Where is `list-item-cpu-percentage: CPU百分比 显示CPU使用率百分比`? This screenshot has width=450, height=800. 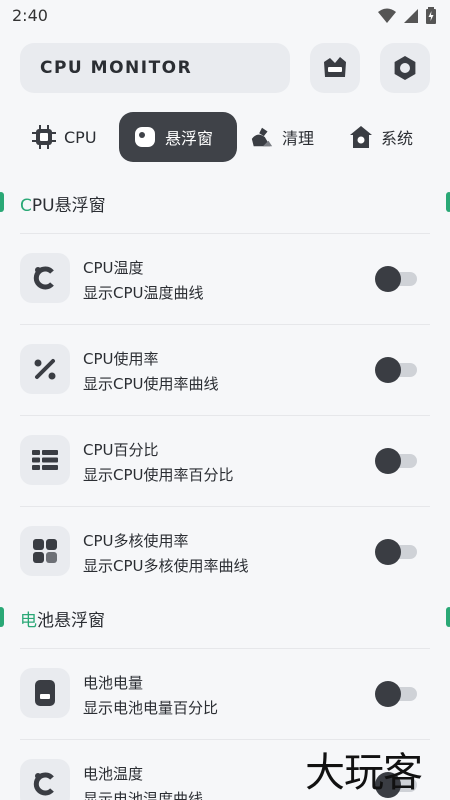
list-item-cpu-percentage: CPU百分比 显示CPU使用率百分比 is located at coordinates (225, 460).